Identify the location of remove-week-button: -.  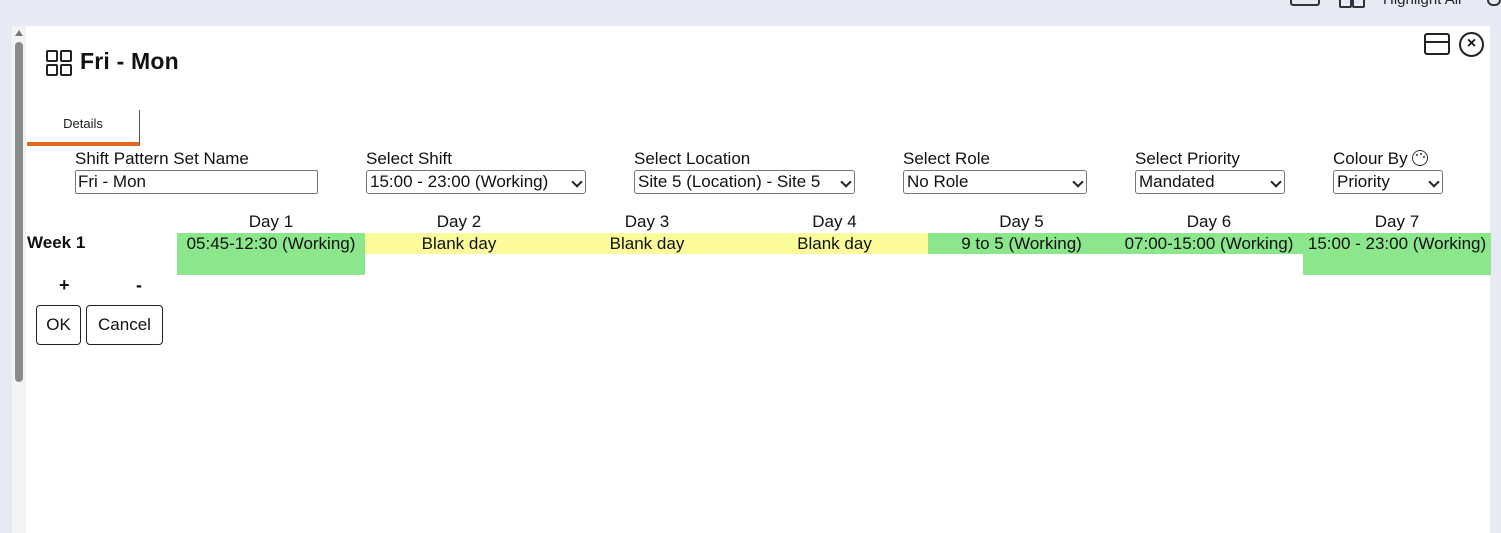
(139, 285).